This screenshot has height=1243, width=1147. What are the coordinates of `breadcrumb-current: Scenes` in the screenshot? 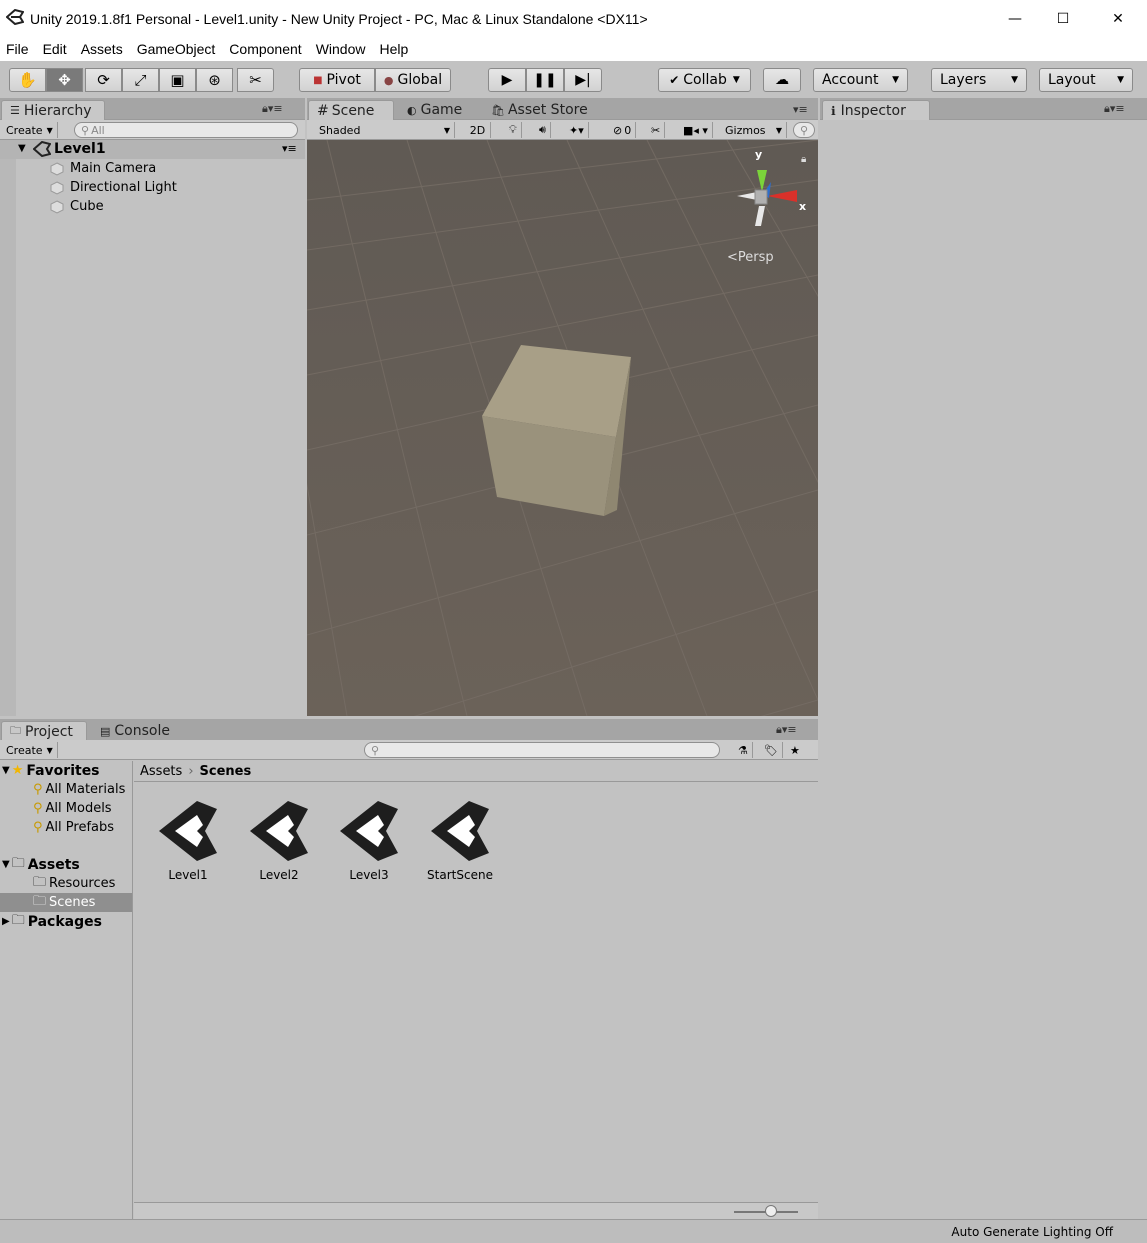 It's located at (226, 771).